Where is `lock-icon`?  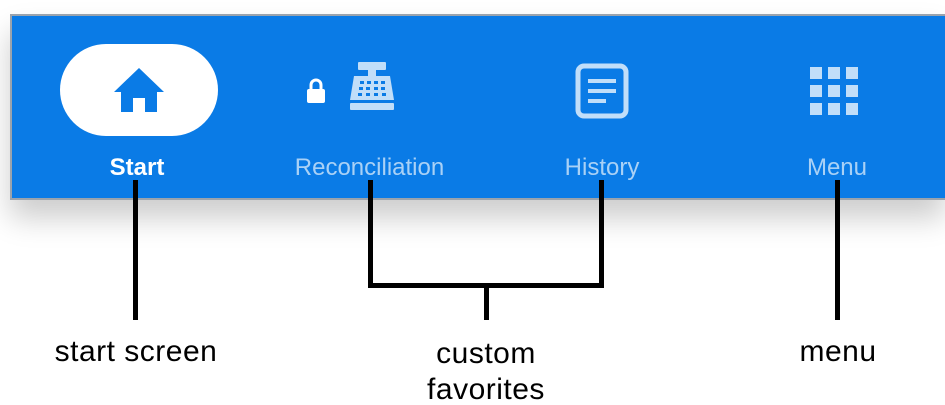
lock-icon is located at coordinates (316, 90).